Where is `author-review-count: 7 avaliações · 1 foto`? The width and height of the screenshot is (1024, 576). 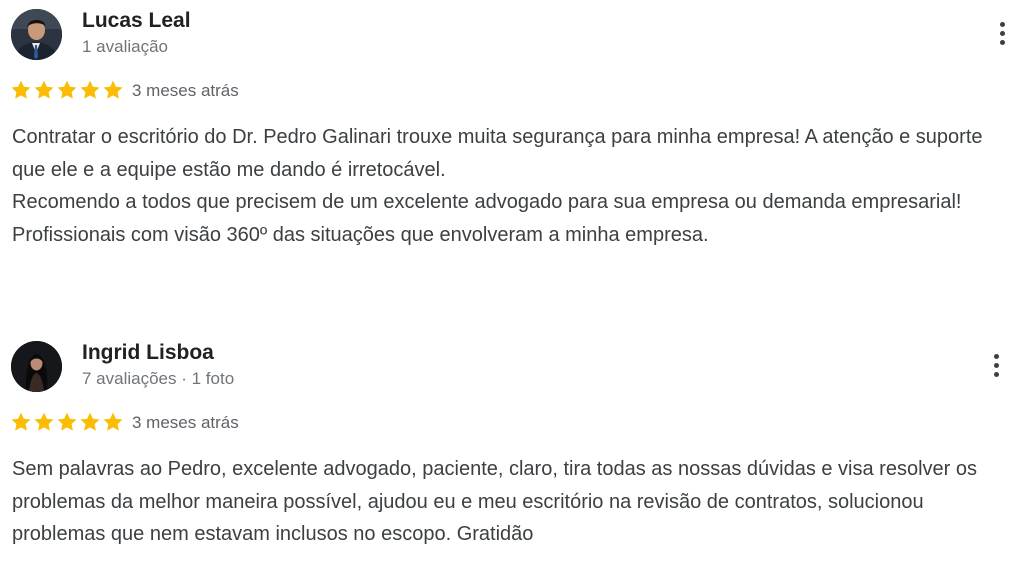
author-review-count: 7 avaliações · 1 foto is located at coordinates (158, 379).